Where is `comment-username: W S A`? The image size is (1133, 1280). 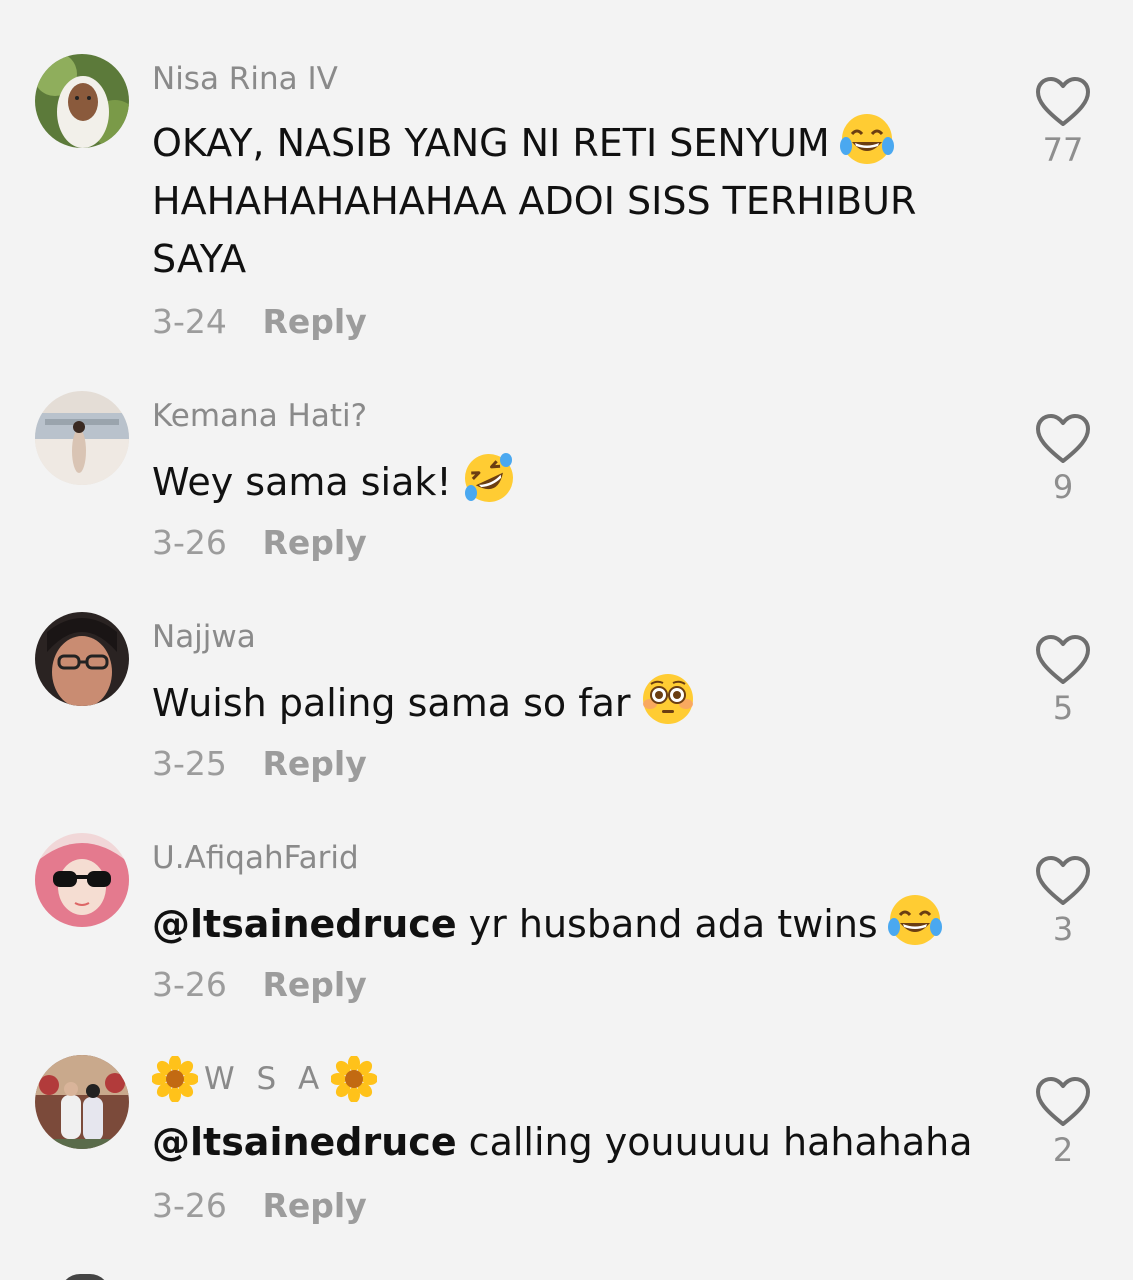 comment-username: W S A is located at coordinates (265, 1079).